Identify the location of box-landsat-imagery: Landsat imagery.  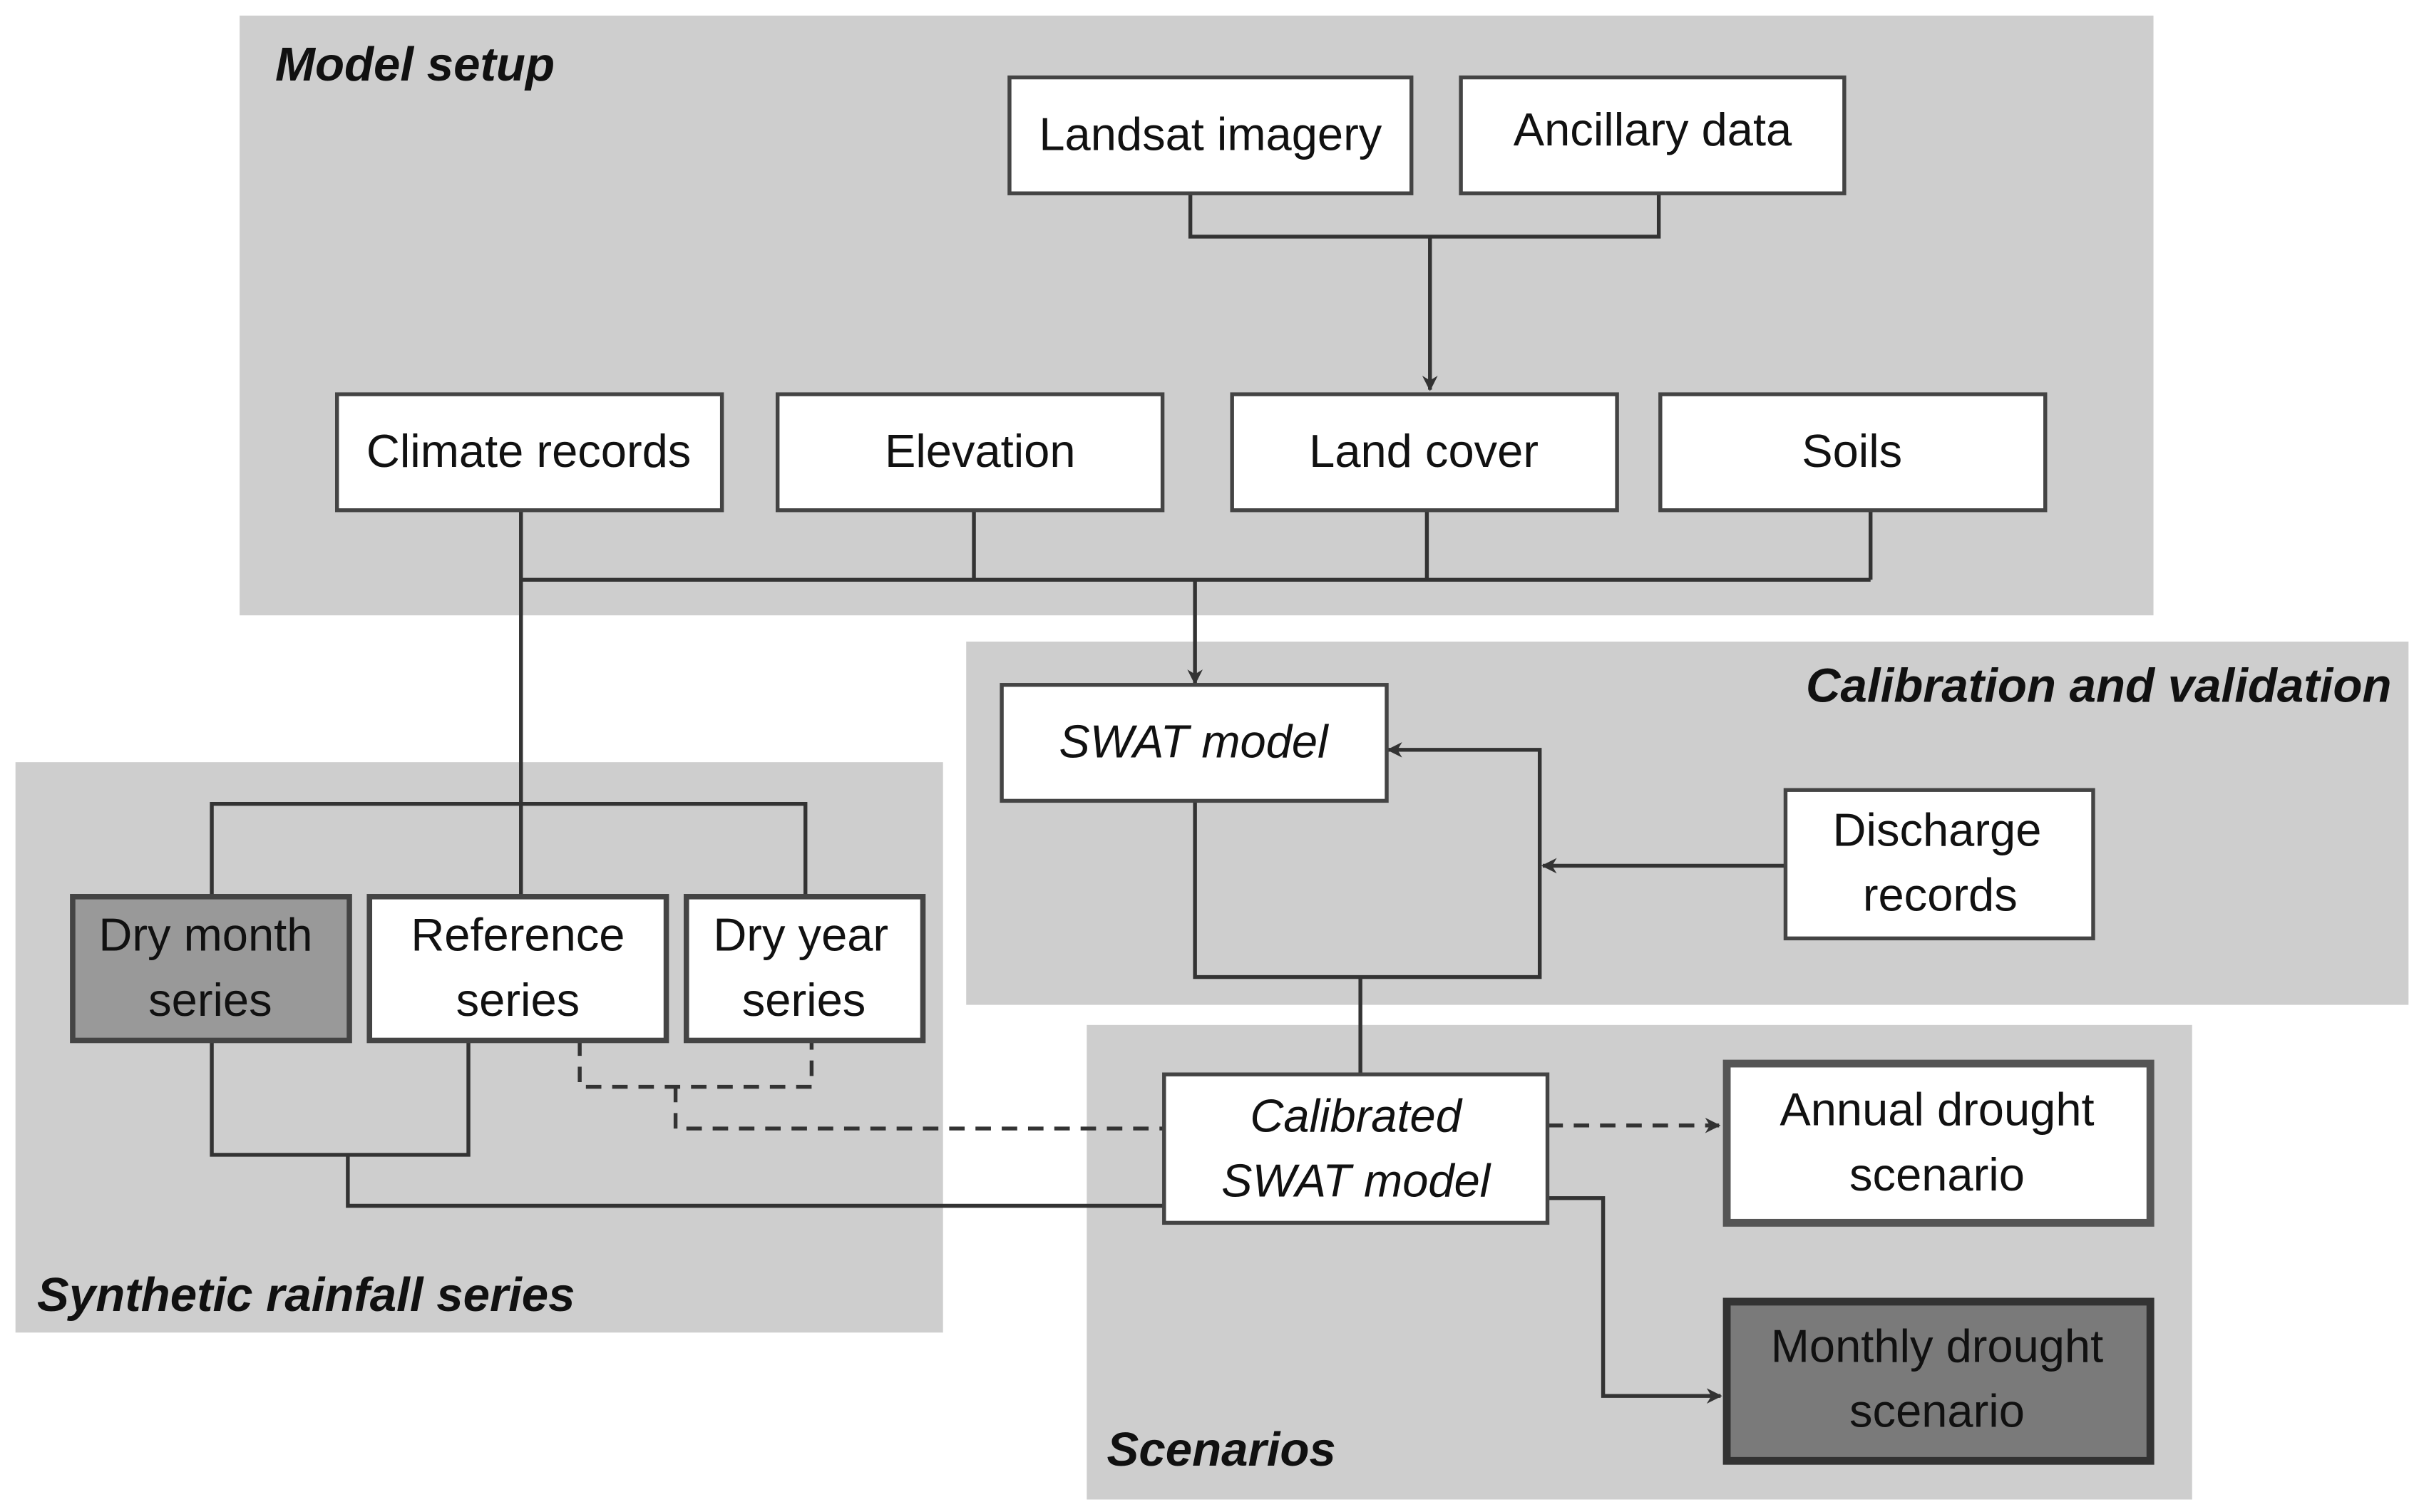
(1210, 135).